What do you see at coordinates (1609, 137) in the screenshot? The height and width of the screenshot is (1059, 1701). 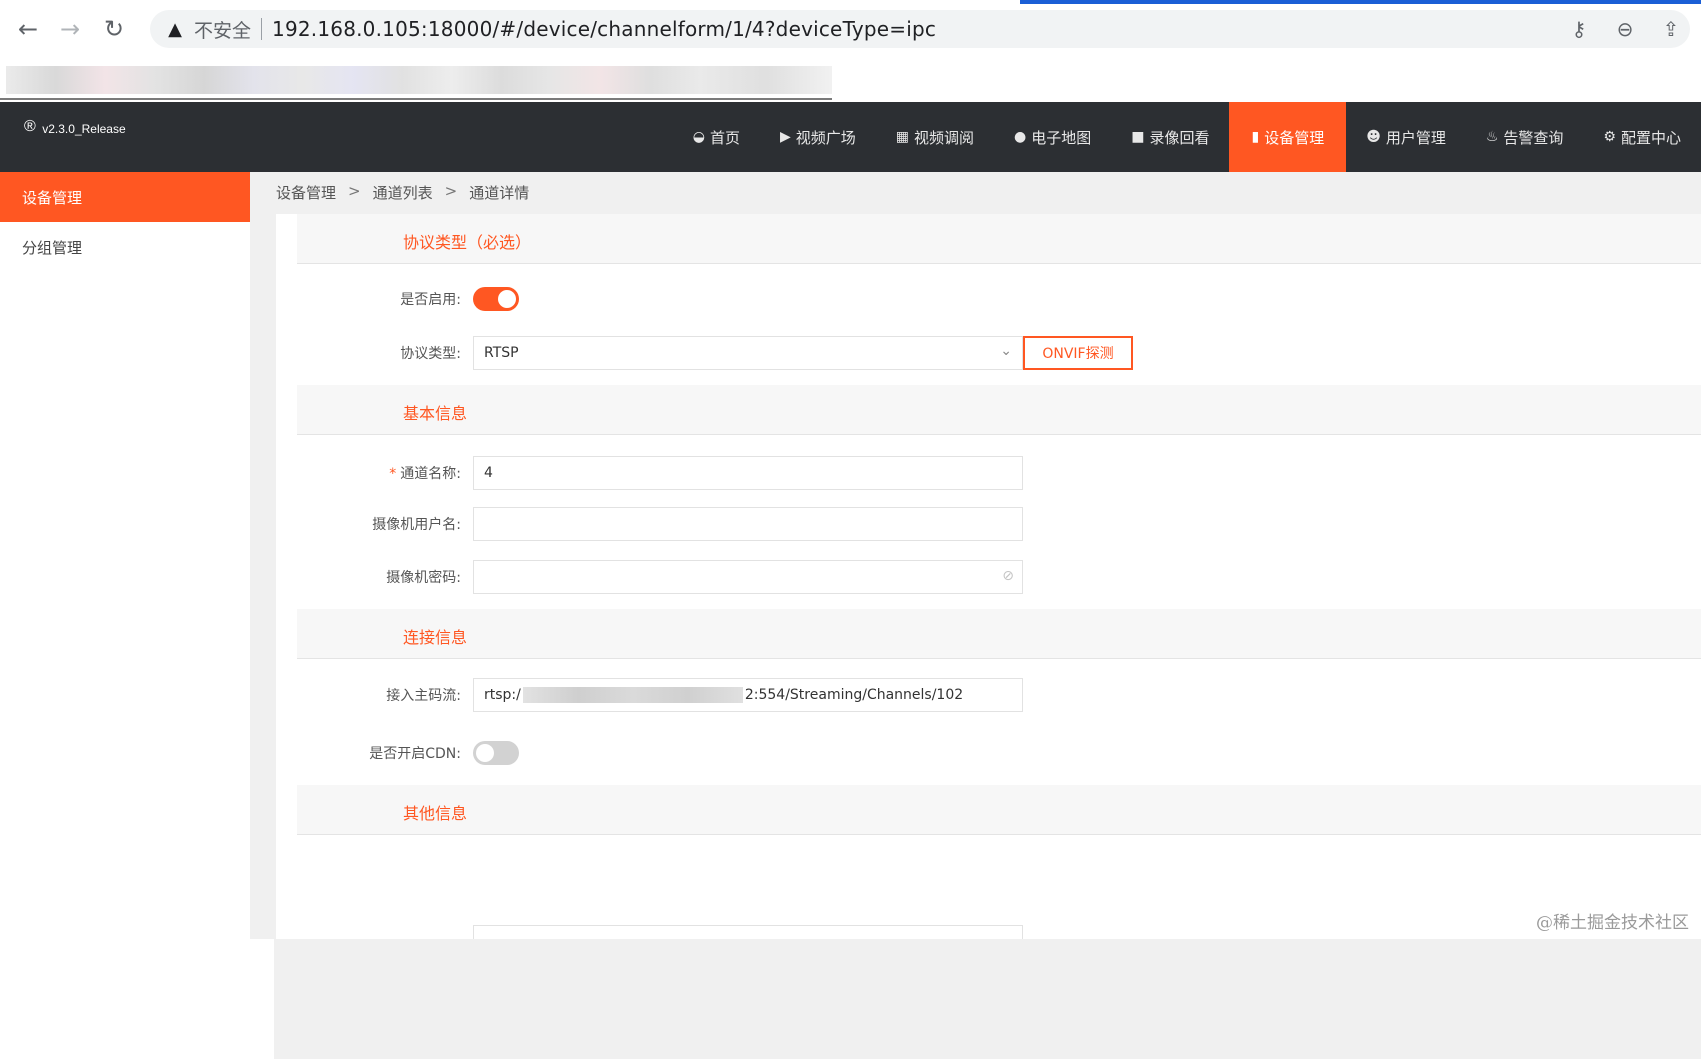 I see `gear-icon: ⚙` at bounding box center [1609, 137].